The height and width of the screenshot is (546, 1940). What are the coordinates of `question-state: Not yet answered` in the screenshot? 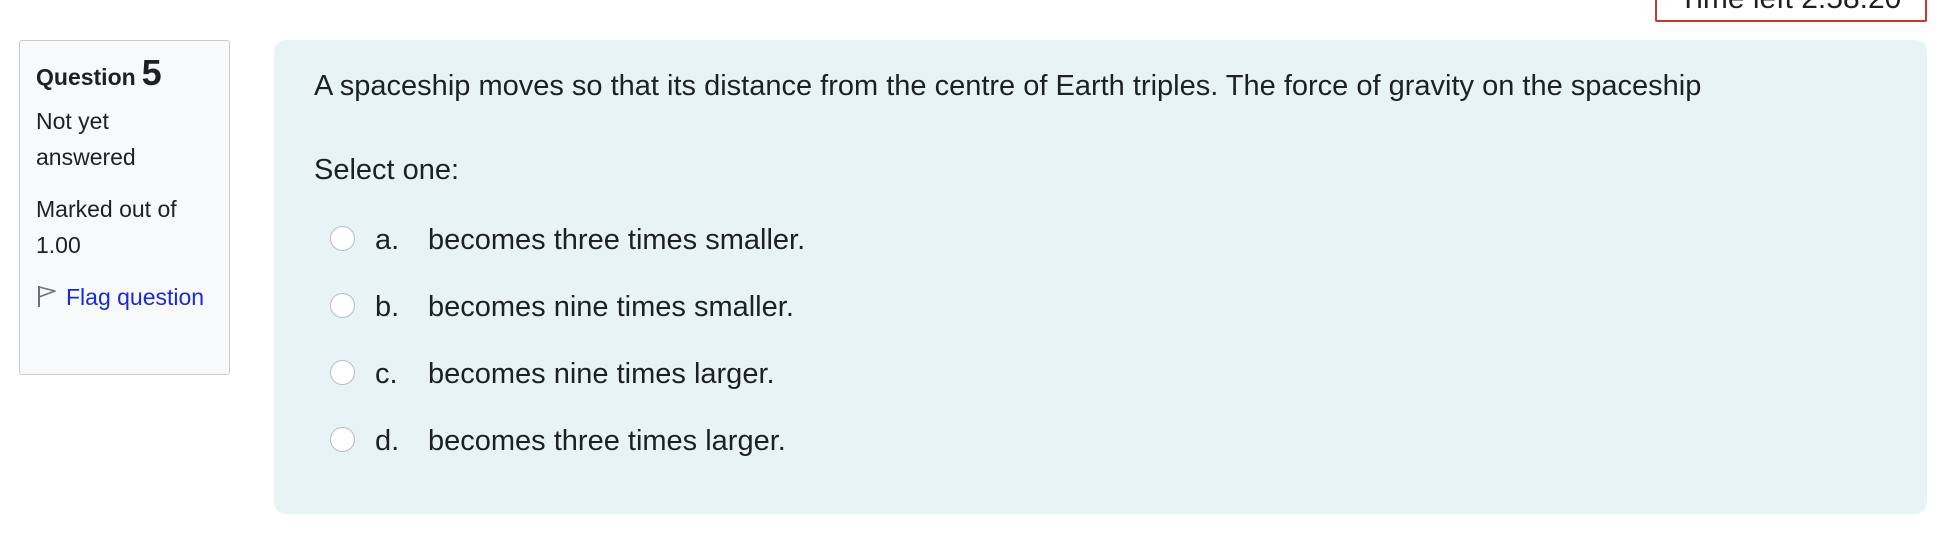 It's located at (86, 139).